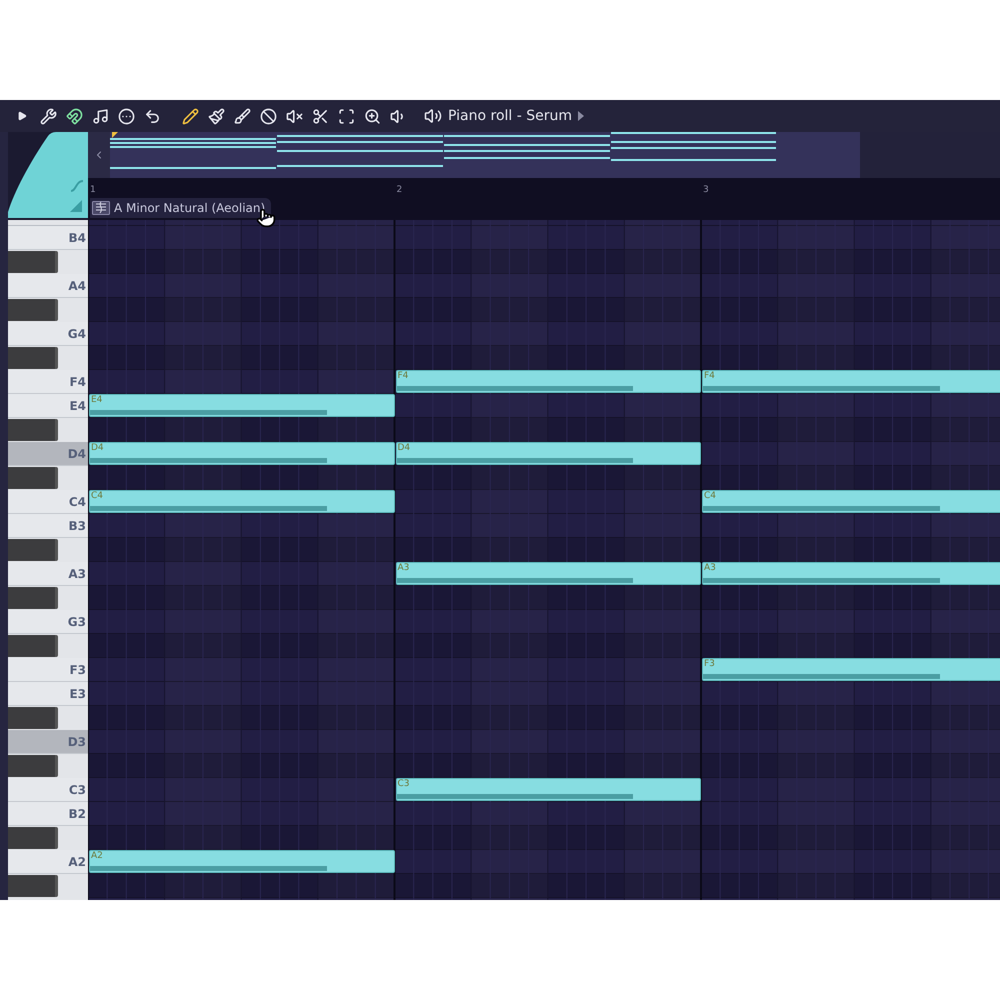 This screenshot has width=1000, height=1000. Describe the element at coordinates (706, 190) in the screenshot. I see `bar-number: 3` at that location.